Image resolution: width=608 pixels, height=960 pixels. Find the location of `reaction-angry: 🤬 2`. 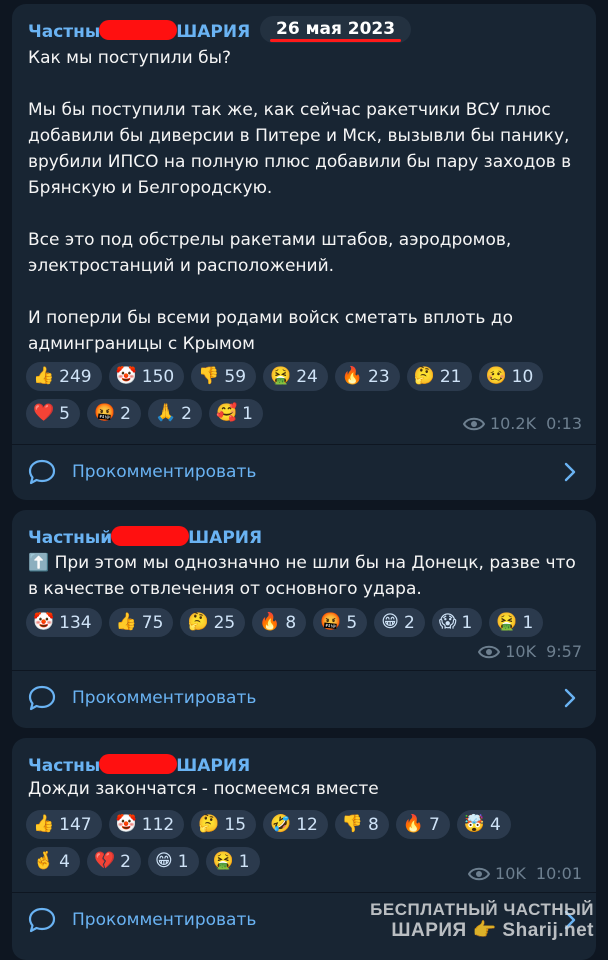

reaction-angry: 🤬 2 is located at coordinates (114, 413).